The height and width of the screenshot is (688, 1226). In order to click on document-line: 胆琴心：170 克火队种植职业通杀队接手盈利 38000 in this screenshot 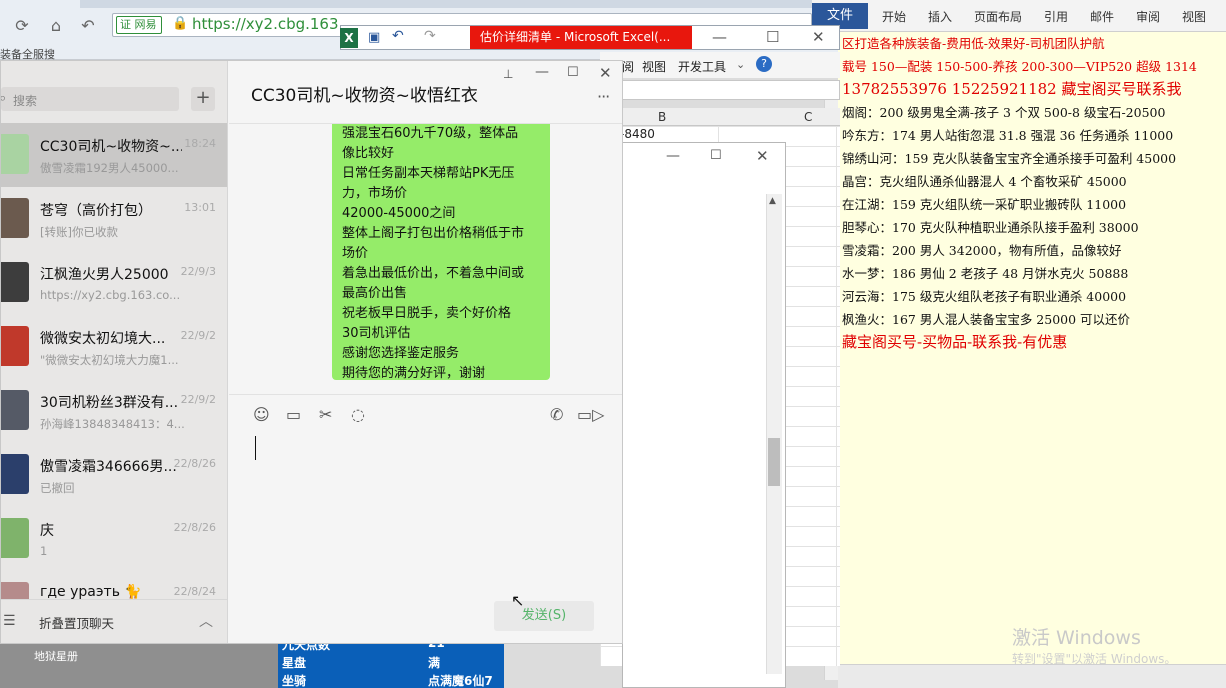, I will do `click(990, 227)`.